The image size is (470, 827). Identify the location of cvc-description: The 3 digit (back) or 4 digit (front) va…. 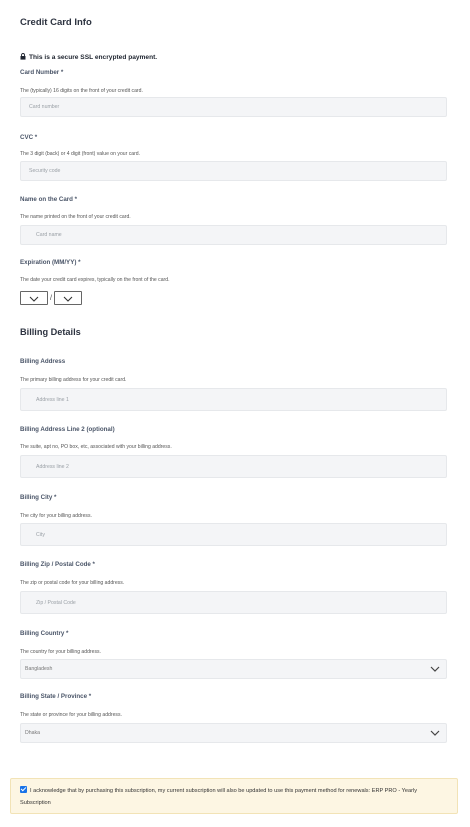
(80, 154).